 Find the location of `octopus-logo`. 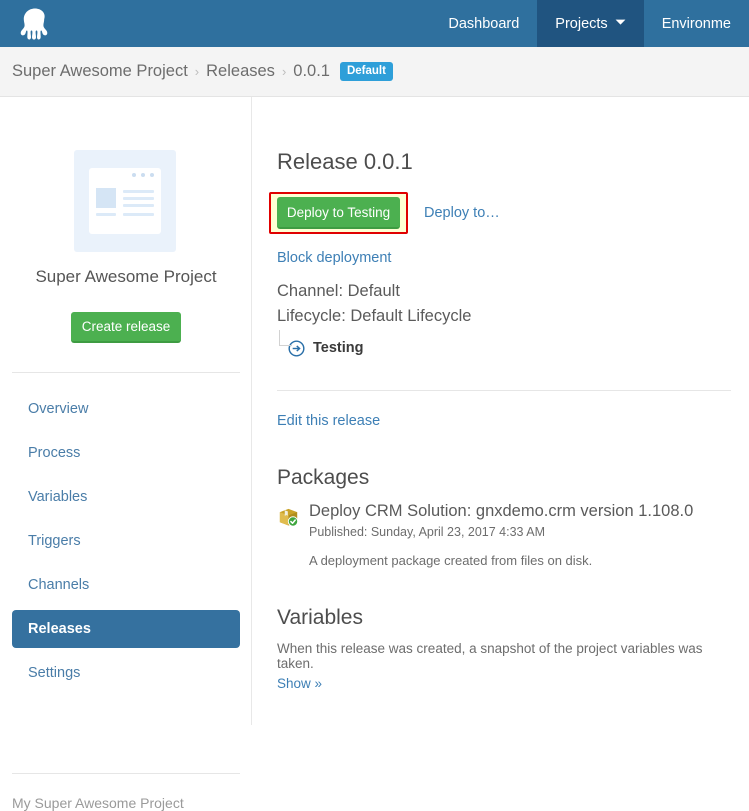

octopus-logo is located at coordinates (35, 23).